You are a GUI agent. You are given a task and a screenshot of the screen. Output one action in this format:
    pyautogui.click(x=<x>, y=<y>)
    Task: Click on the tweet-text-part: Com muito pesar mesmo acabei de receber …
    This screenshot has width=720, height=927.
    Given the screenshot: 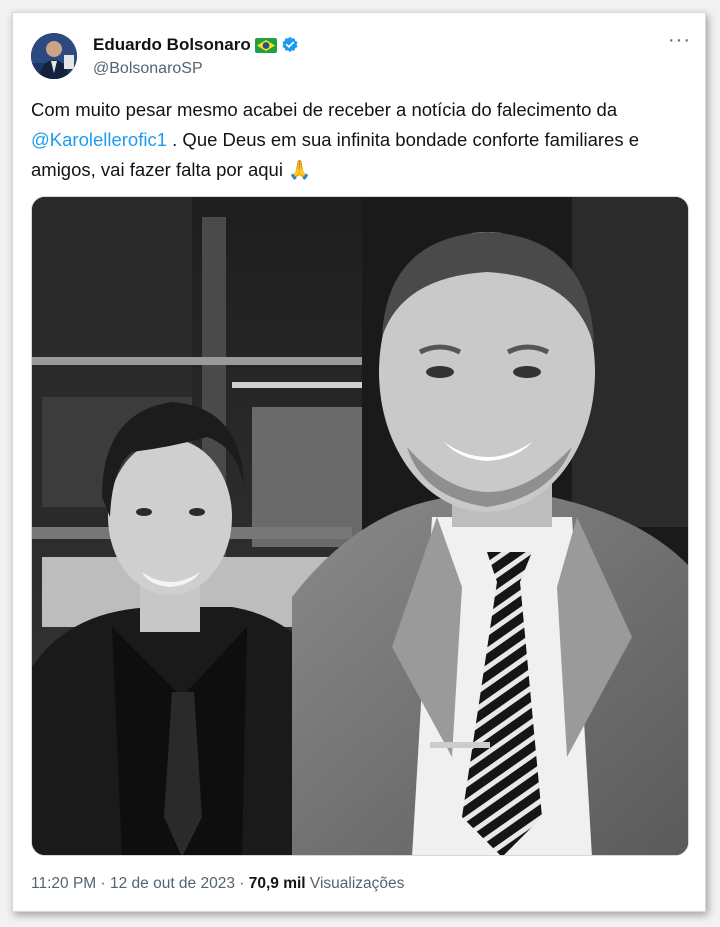 What is the action you would take?
    pyautogui.click(x=324, y=109)
    